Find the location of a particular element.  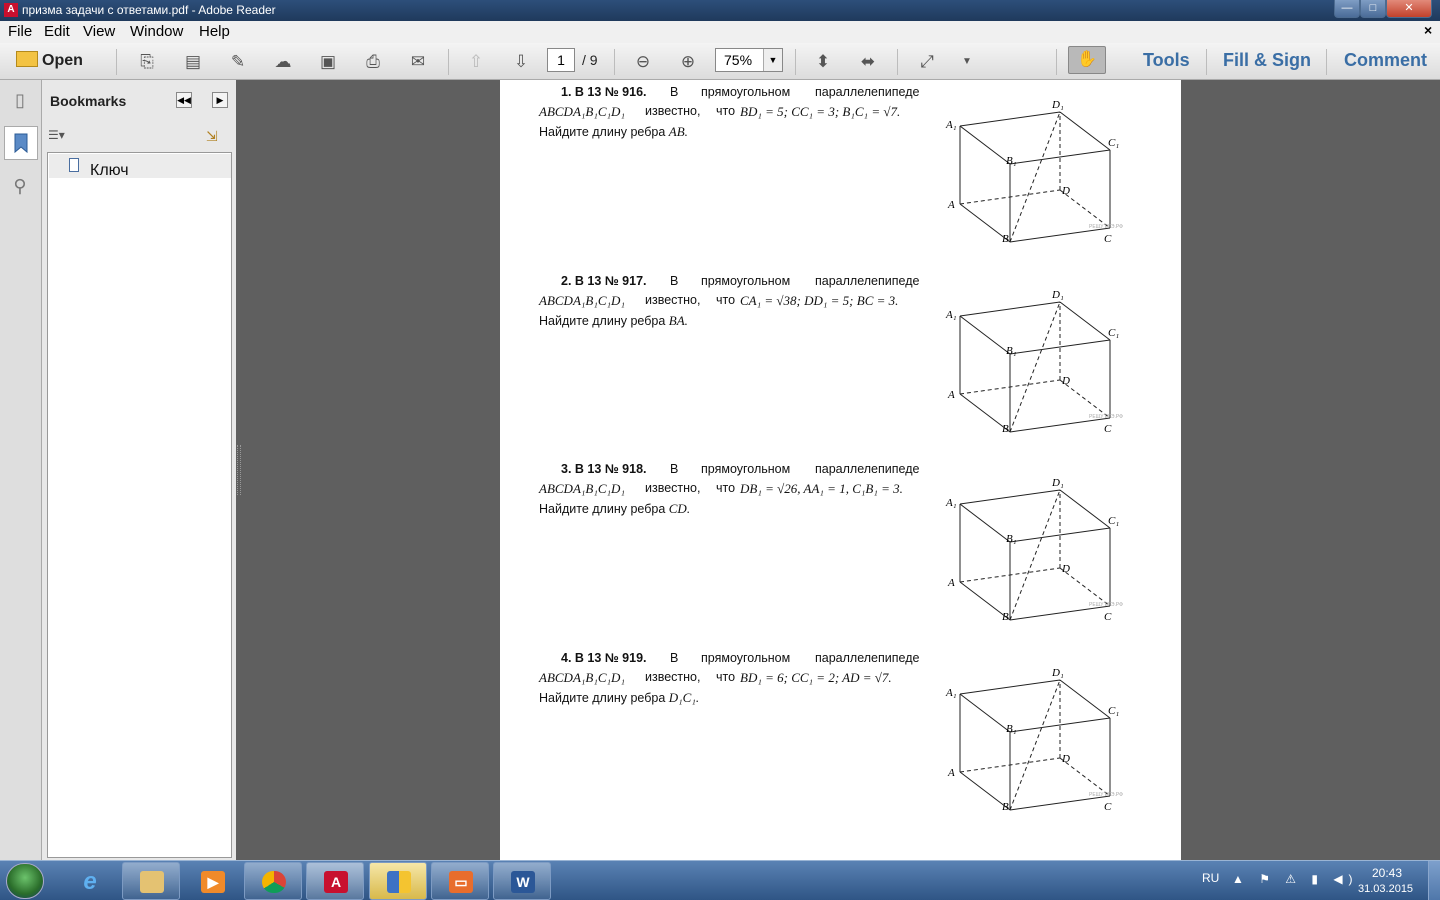

zoom-dropdown-icon: ▼ is located at coordinates (772, 60).